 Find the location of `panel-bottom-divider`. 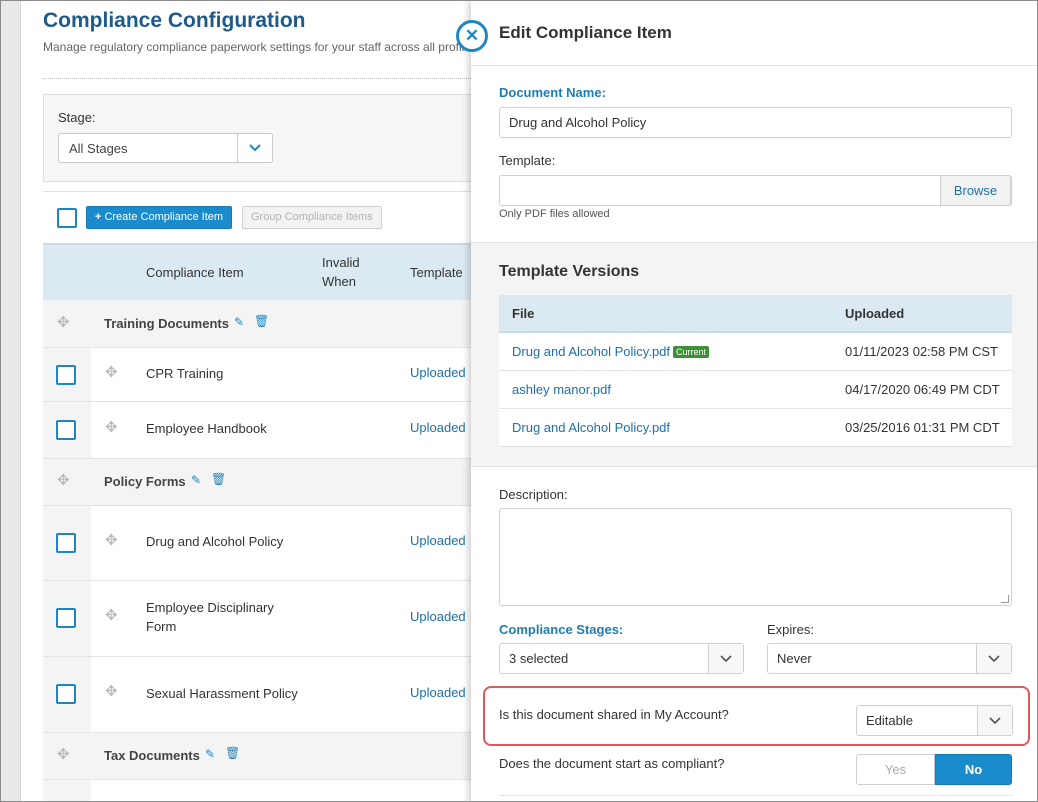

panel-bottom-divider is located at coordinates (755, 795).